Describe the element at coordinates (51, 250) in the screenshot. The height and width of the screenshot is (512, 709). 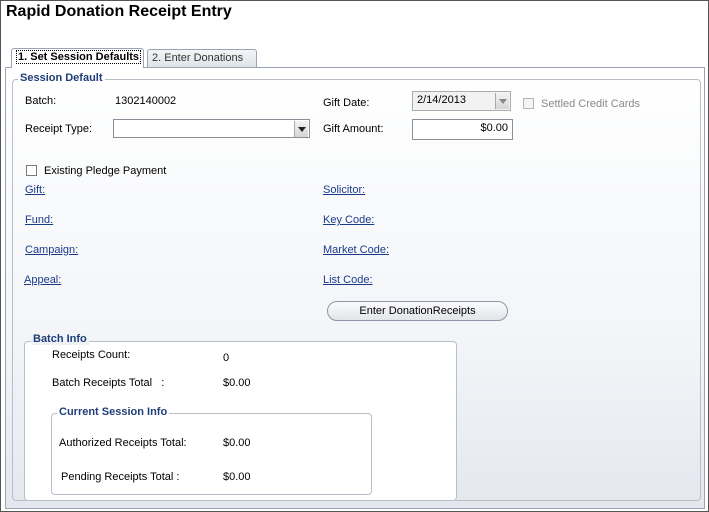
I see `campaign-link: Campaign:` at that location.